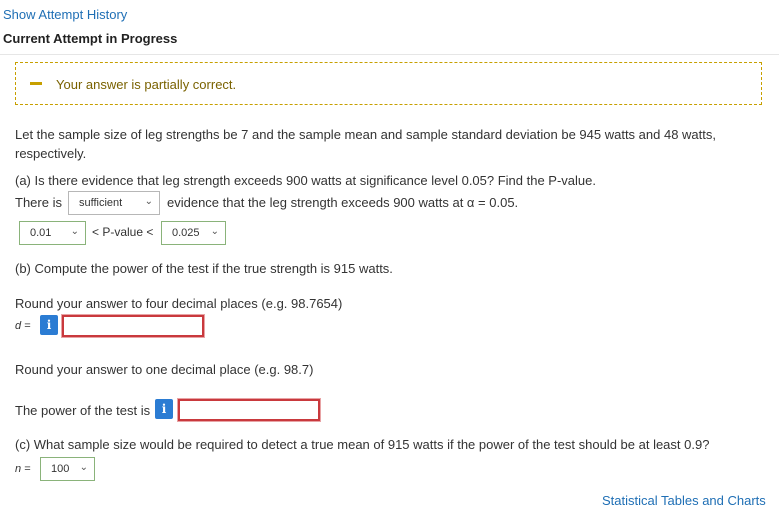 This screenshot has width=779, height=508. I want to click on alert-message: Your answer is partially correct., so click(146, 84).